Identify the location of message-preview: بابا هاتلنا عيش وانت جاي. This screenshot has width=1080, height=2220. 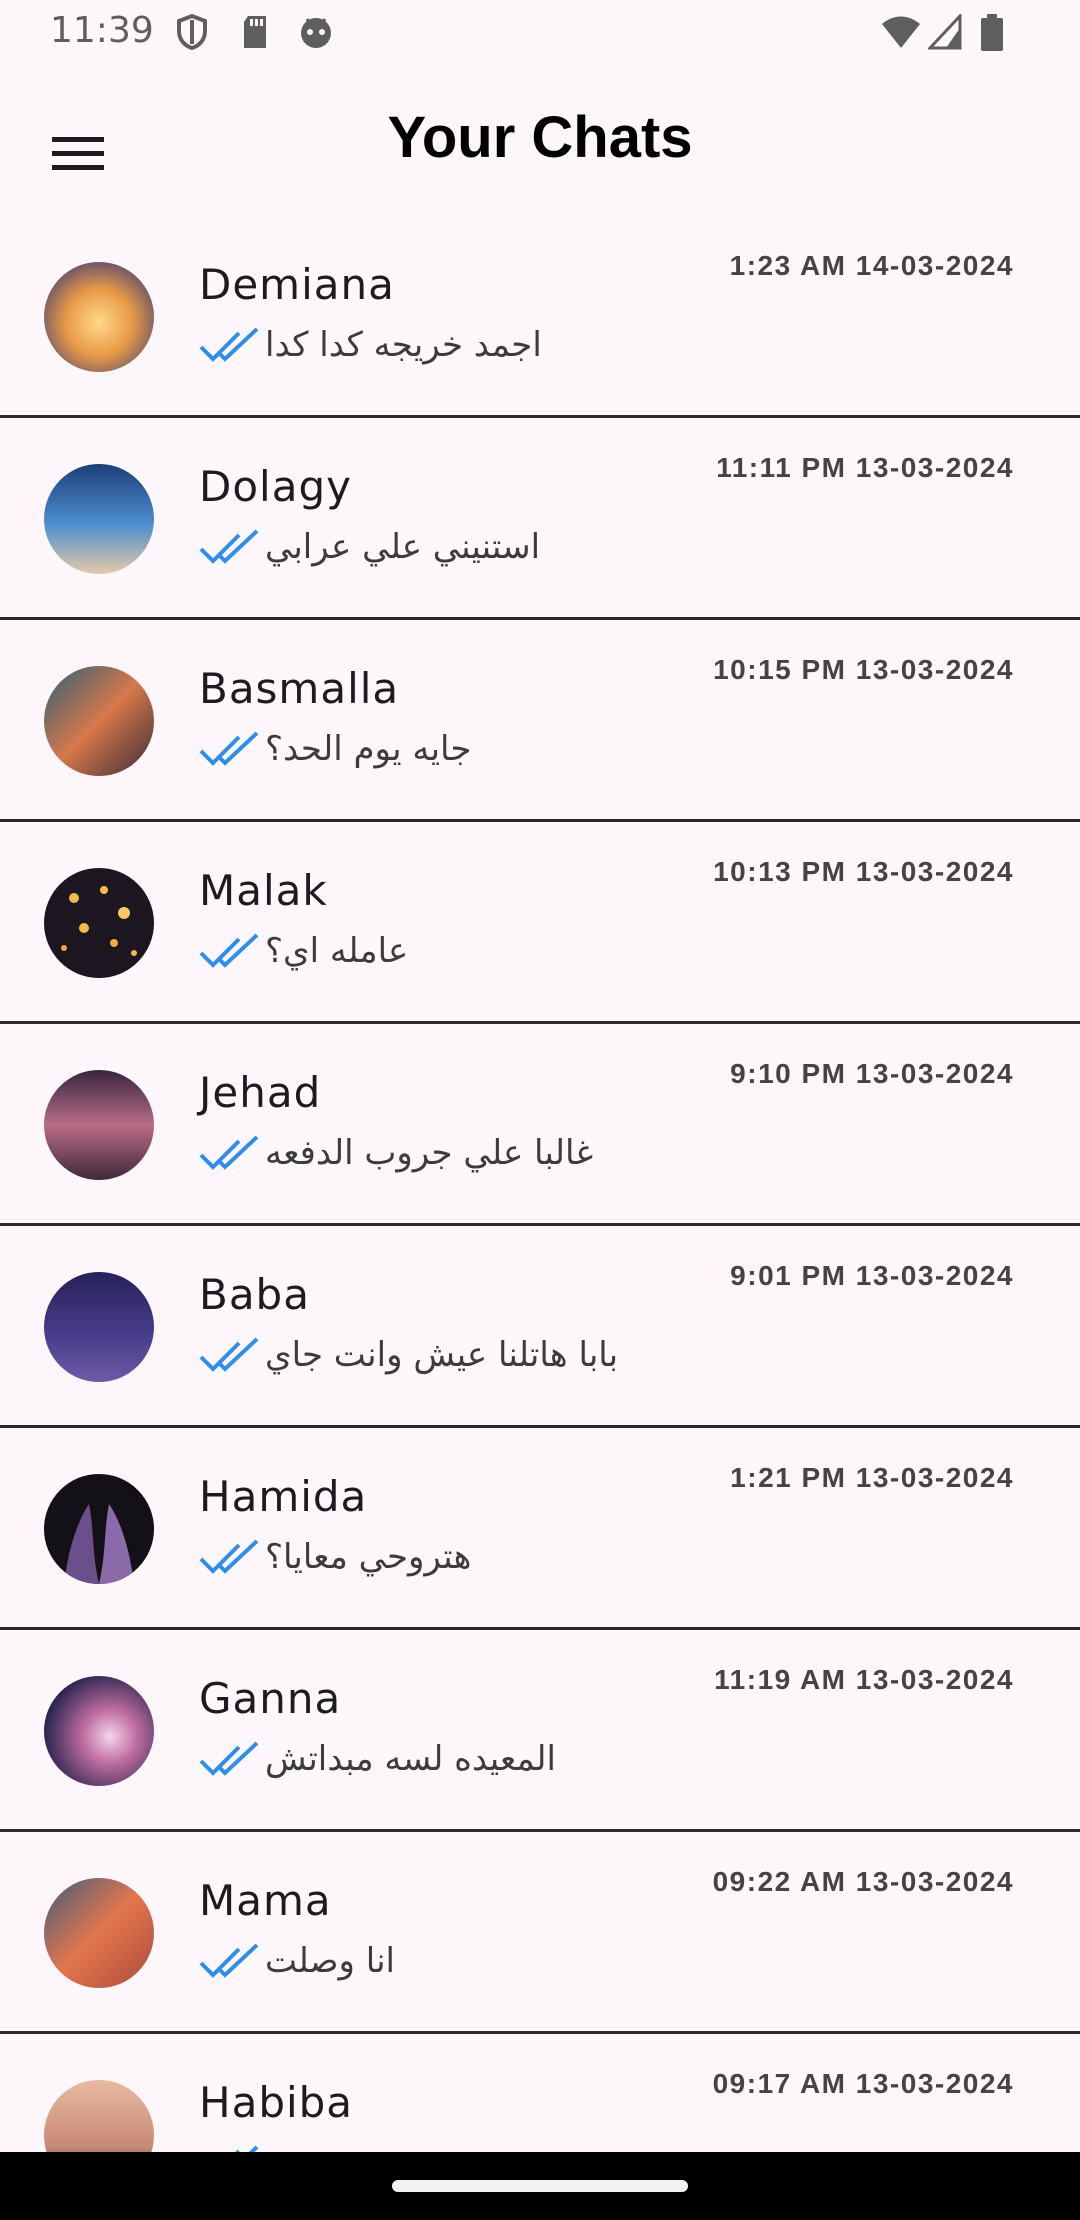
(408, 1355).